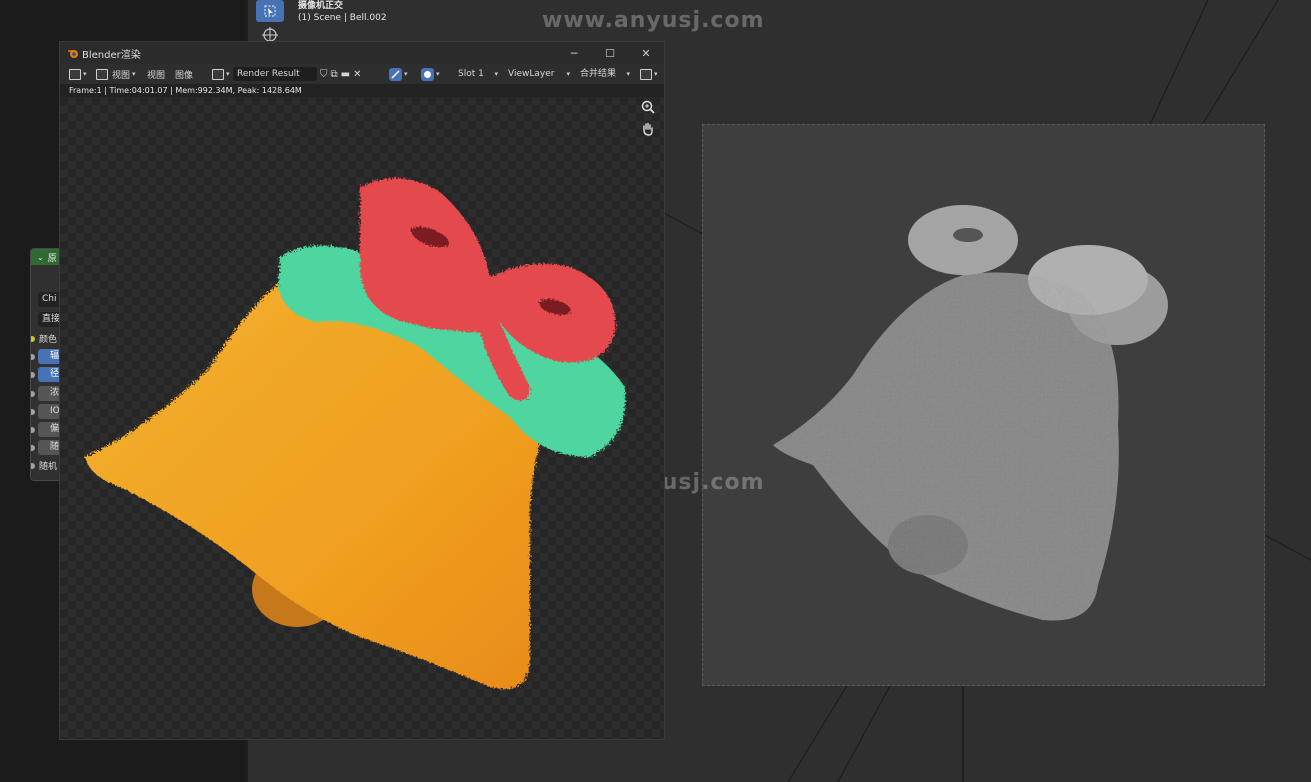 Image resolution: width=1311 pixels, height=782 pixels. I want to click on gizmo-dropdown: ▾, so click(649, 74).